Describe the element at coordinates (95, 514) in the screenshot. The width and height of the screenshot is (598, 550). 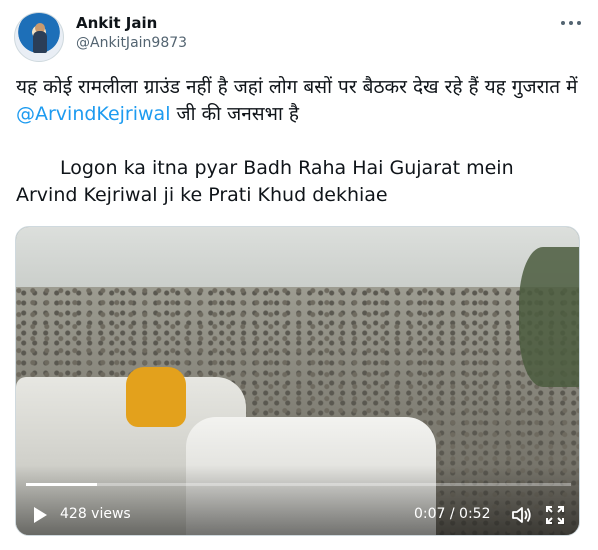
I see `view-count: 428 views` at that location.